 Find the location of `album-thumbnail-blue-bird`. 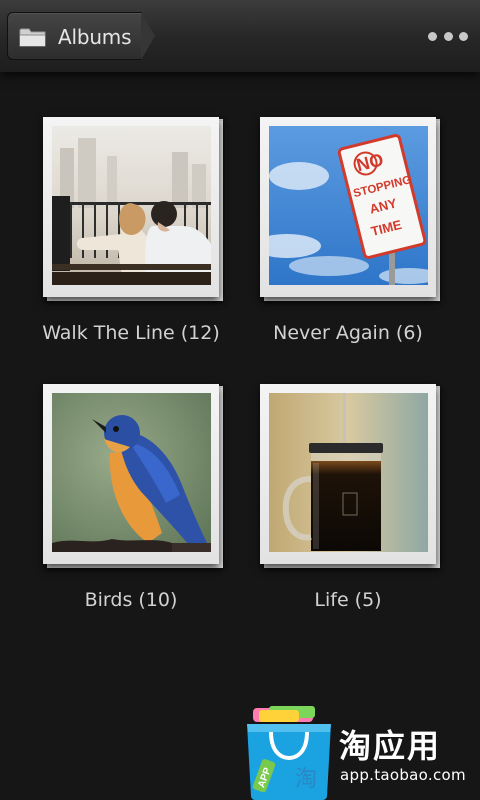

album-thumbnail-blue-bird is located at coordinates (131, 472).